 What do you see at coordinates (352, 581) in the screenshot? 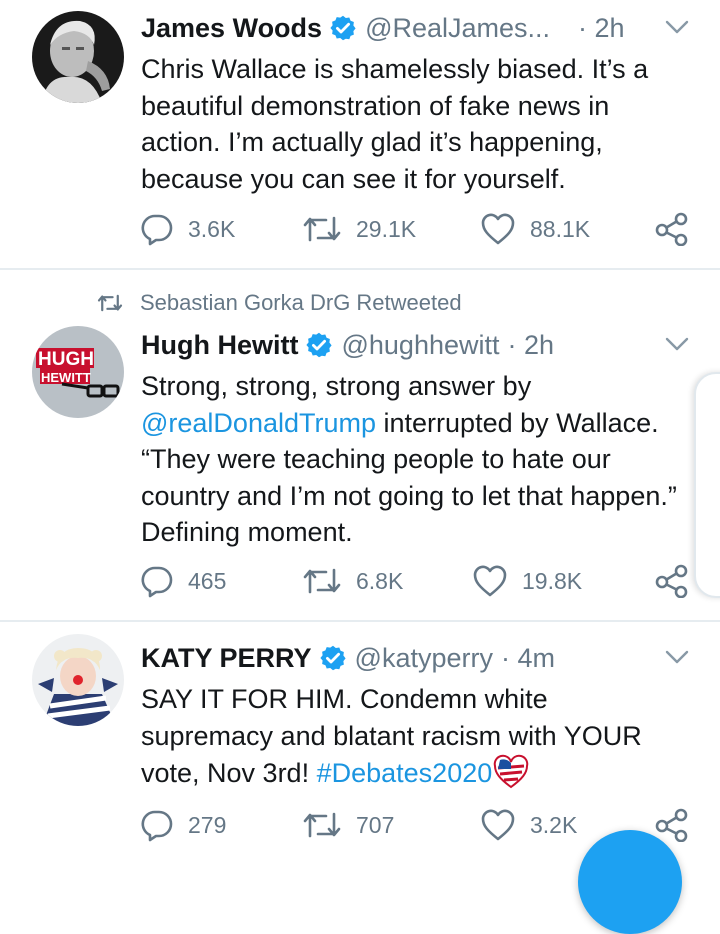
I see `retweet-button: 6.8K` at bounding box center [352, 581].